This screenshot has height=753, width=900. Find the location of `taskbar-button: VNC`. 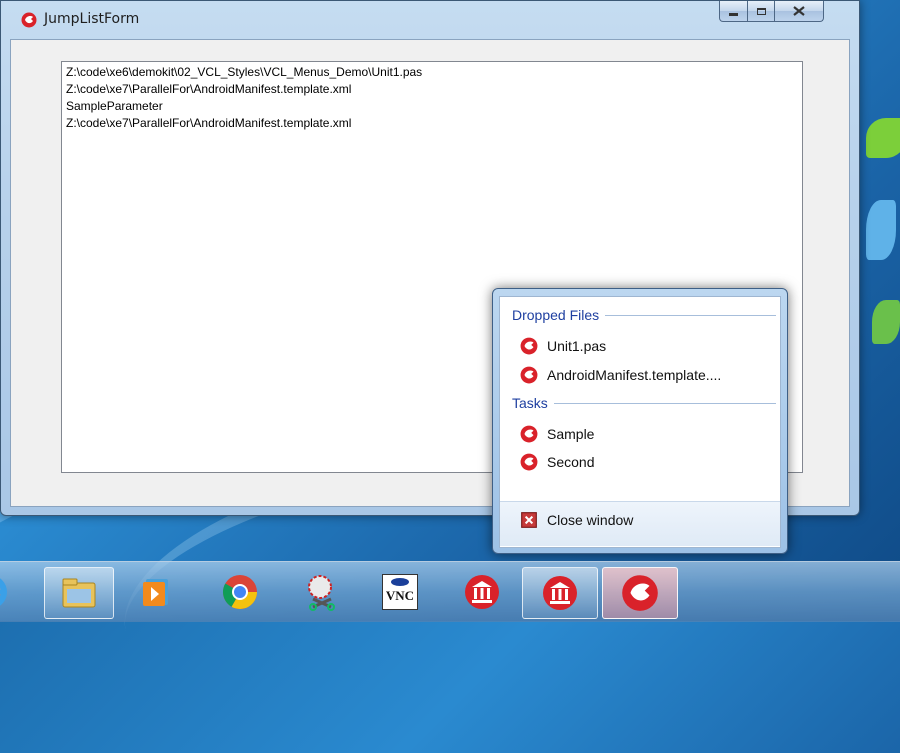

taskbar-button: VNC is located at coordinates (400, 592).